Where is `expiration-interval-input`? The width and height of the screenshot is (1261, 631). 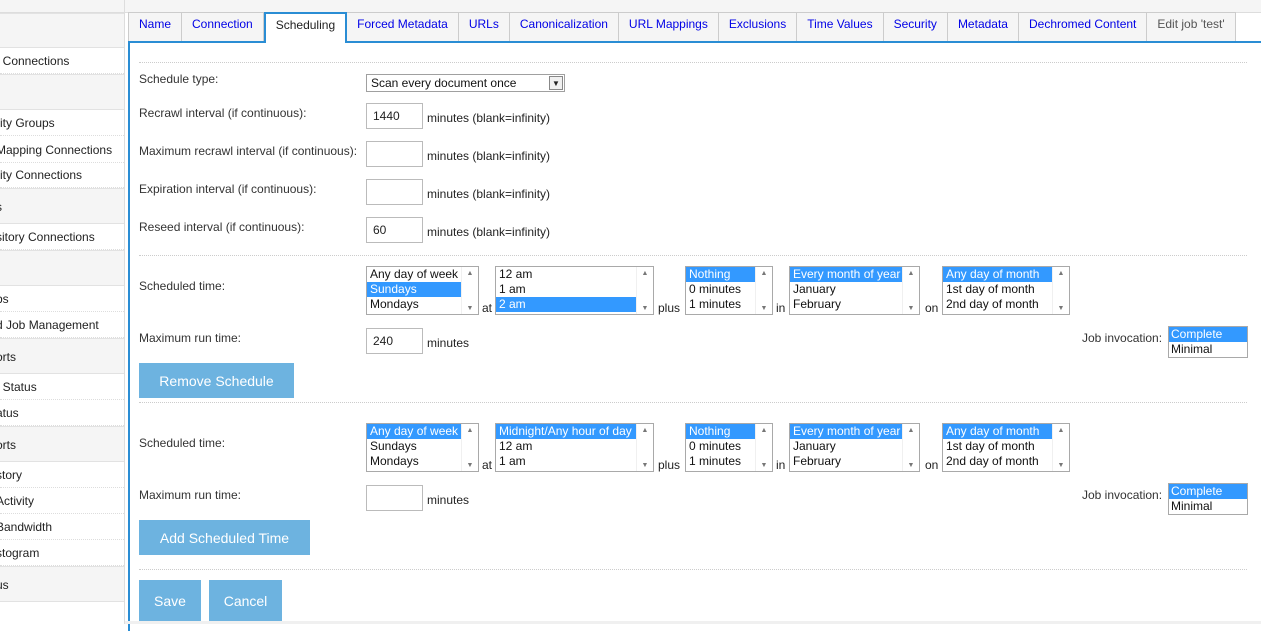 expiration-interval-input is located at coordinates (394, 192).